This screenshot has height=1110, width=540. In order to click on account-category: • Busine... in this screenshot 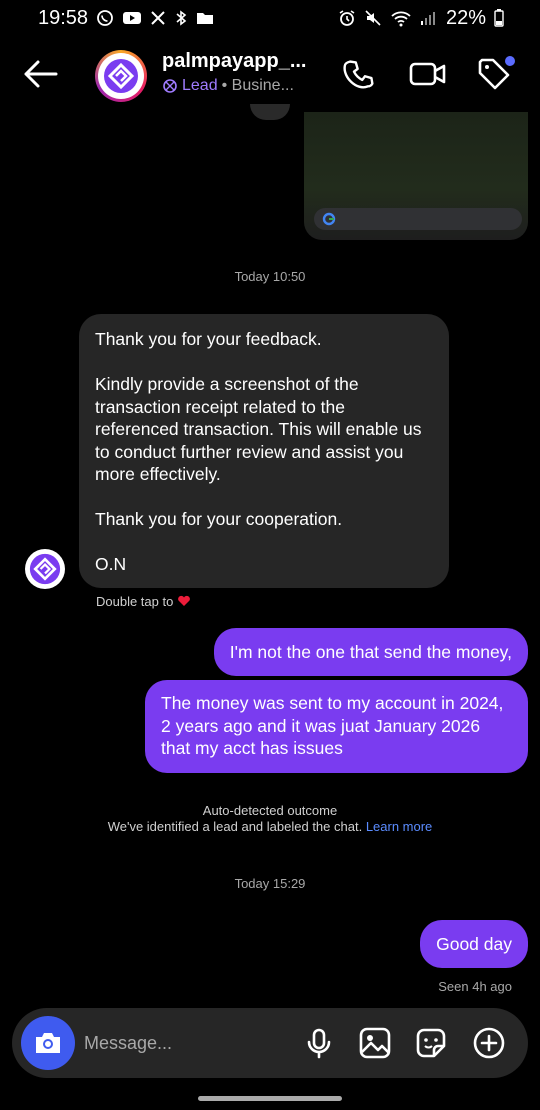, I will do `click(257, 85)`.